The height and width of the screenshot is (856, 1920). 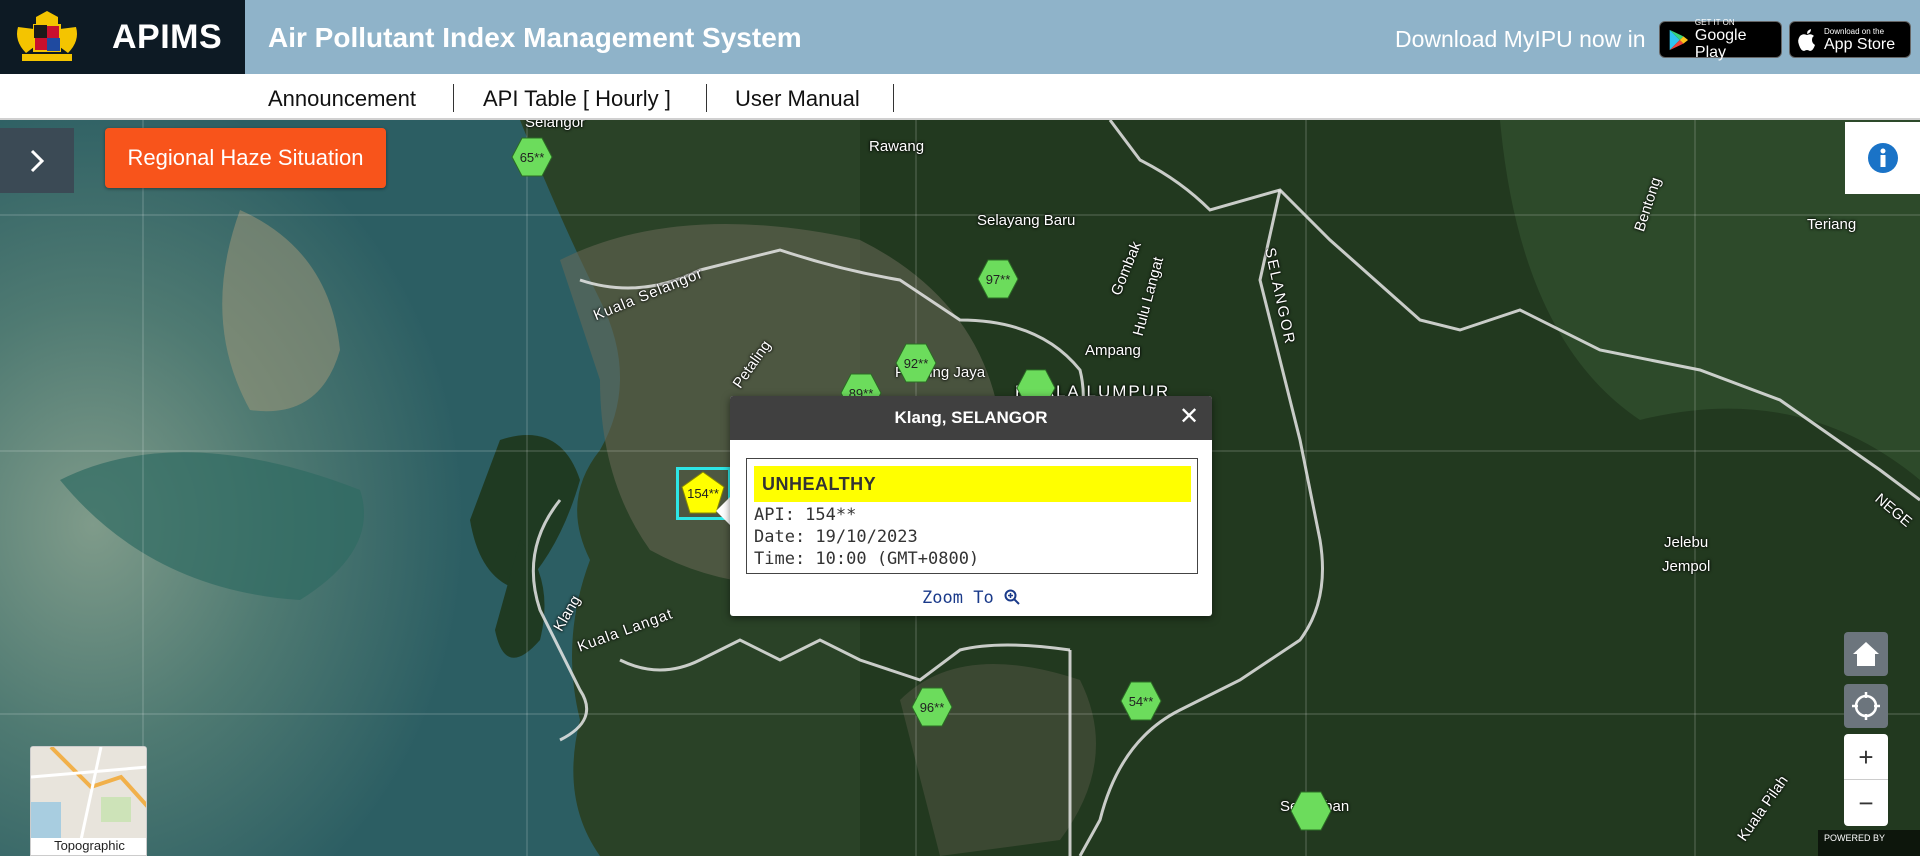 What do you see at coordinates (1012, 597) in the screenshot?
I see `zoom-in-icon` at bounding box center [1012, 597].